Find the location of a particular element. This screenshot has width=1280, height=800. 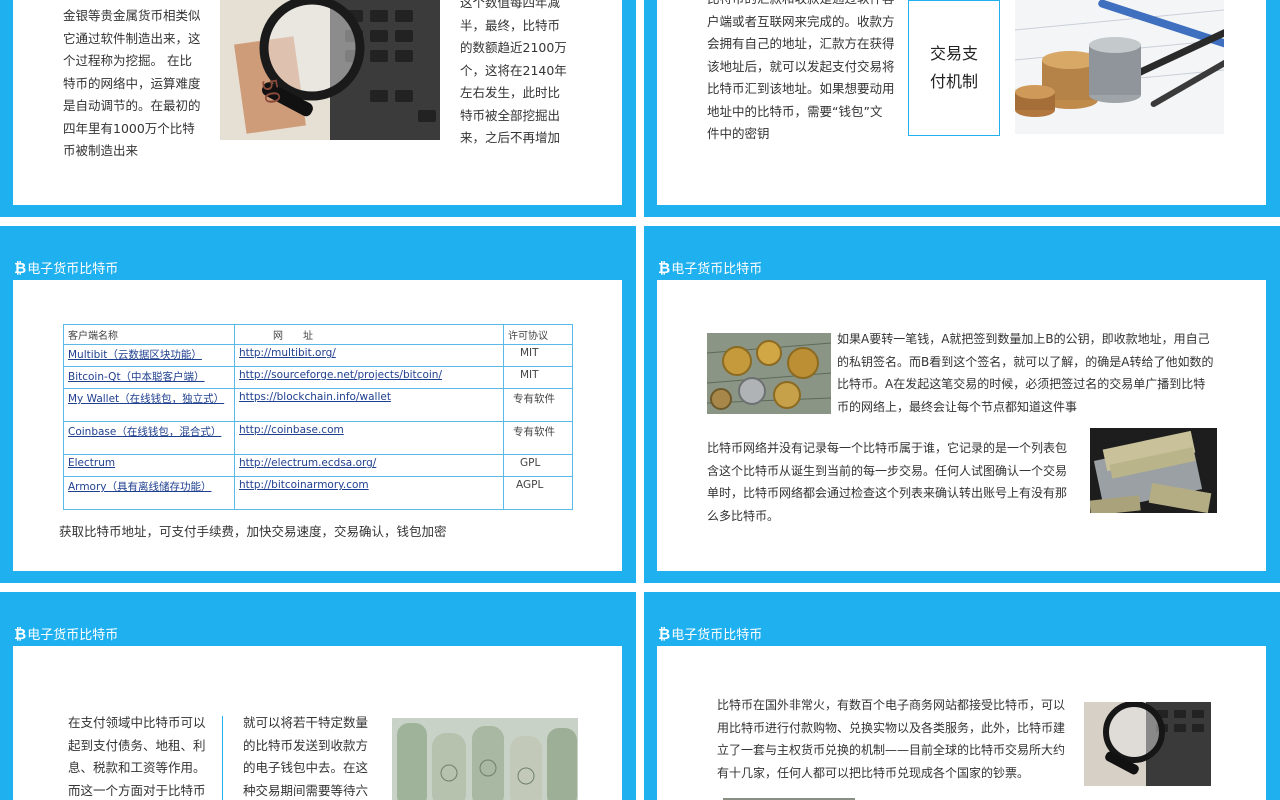

client-url-link: http://coinbase.com is located at coordinates (291, 430).